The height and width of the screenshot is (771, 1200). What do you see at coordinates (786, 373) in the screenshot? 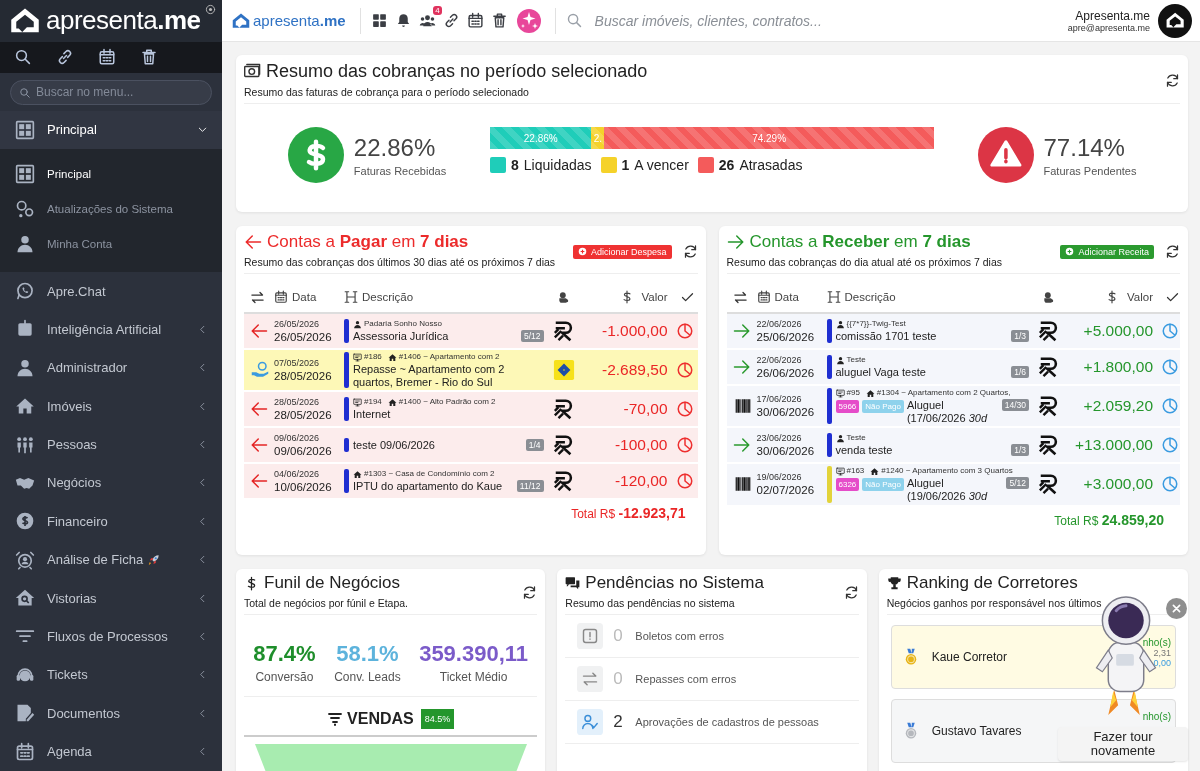
I see `due-date: 26/06/2026` at bounding box center [786, 373].